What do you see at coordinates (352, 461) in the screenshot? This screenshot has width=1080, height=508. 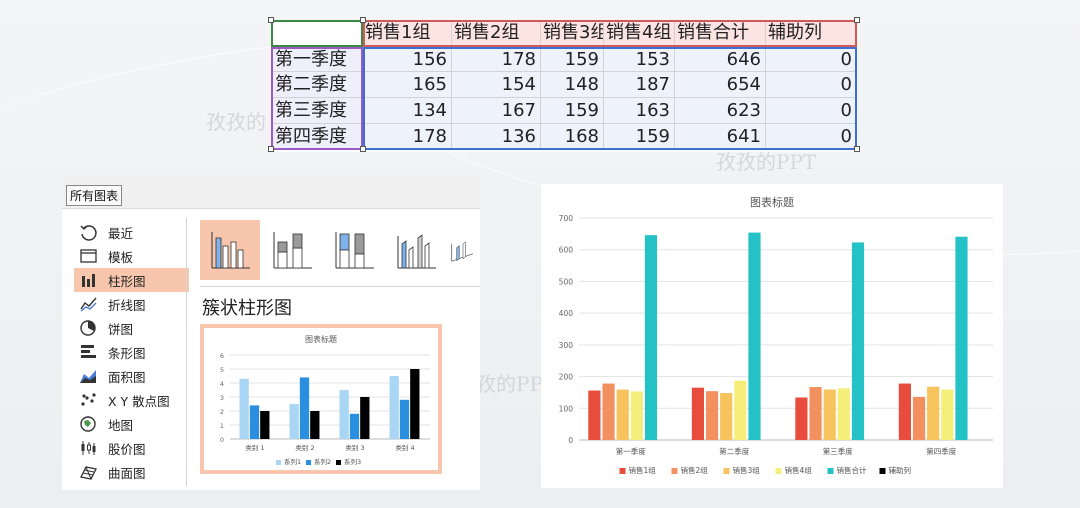 I see `legend-label: 系列3` at bounding box center [352, 461].